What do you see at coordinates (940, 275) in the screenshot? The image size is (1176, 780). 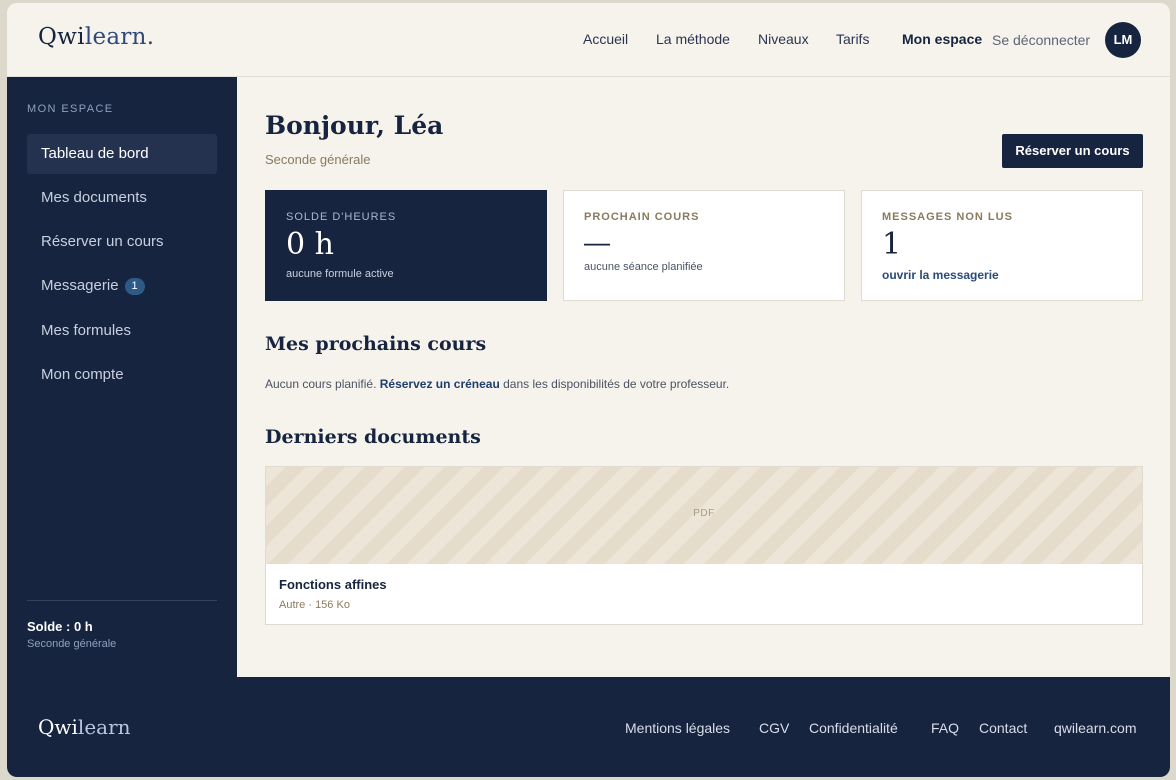 I see `open-messaging-link: ouvrir la messagerie` at bounding box center [940, 275].